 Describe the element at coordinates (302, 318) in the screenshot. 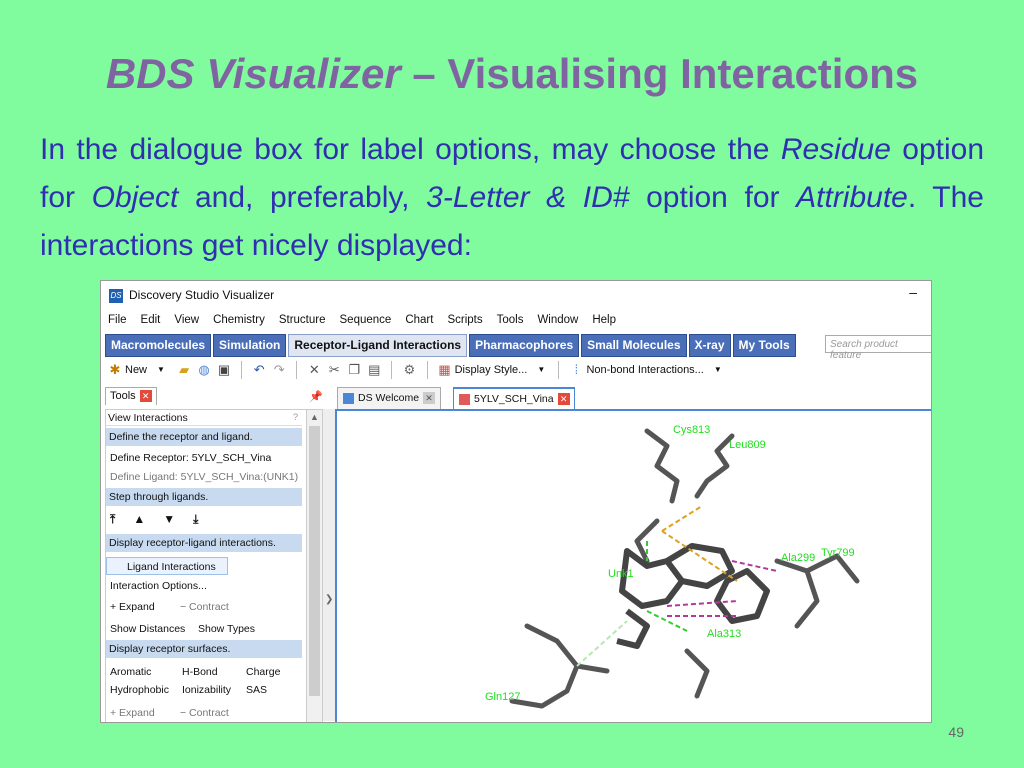

I see `menu-structure: Structure` at that location.